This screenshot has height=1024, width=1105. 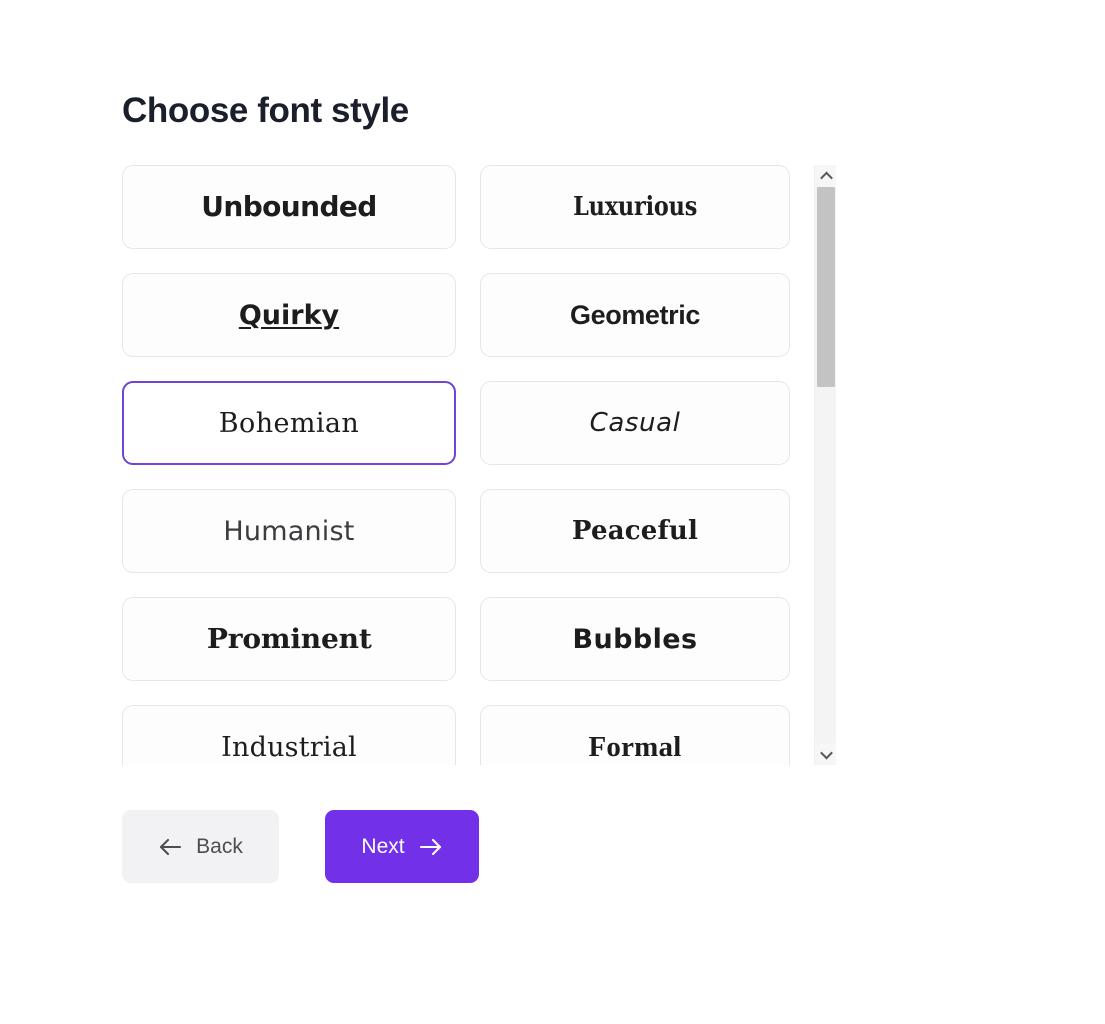 What do you see at coordinates (383, 846) in the screenshot?
I see `next-button-label: Next` at bounding box center [383, 846].